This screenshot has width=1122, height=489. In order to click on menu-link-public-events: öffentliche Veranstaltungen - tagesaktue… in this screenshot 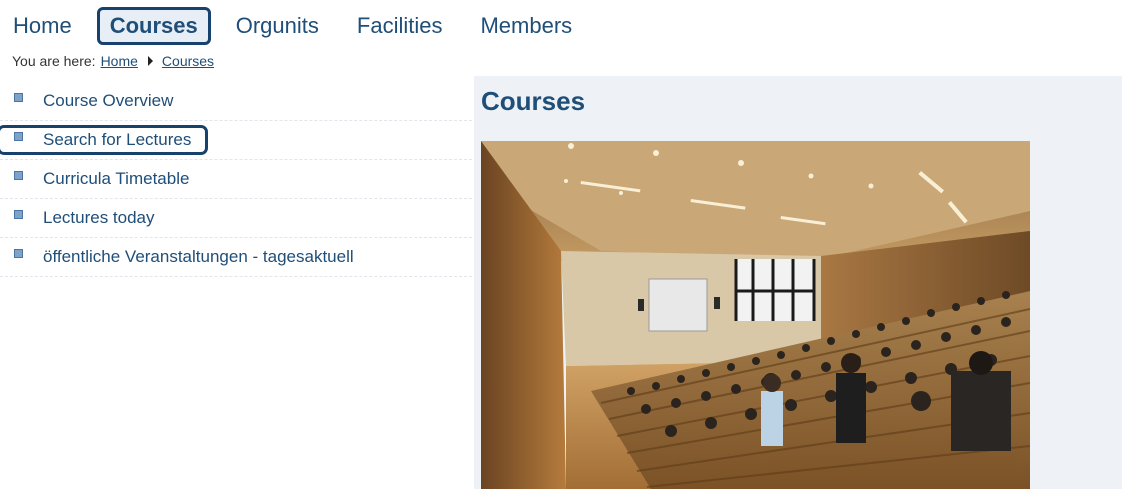, I will do `click(198, 257)`.